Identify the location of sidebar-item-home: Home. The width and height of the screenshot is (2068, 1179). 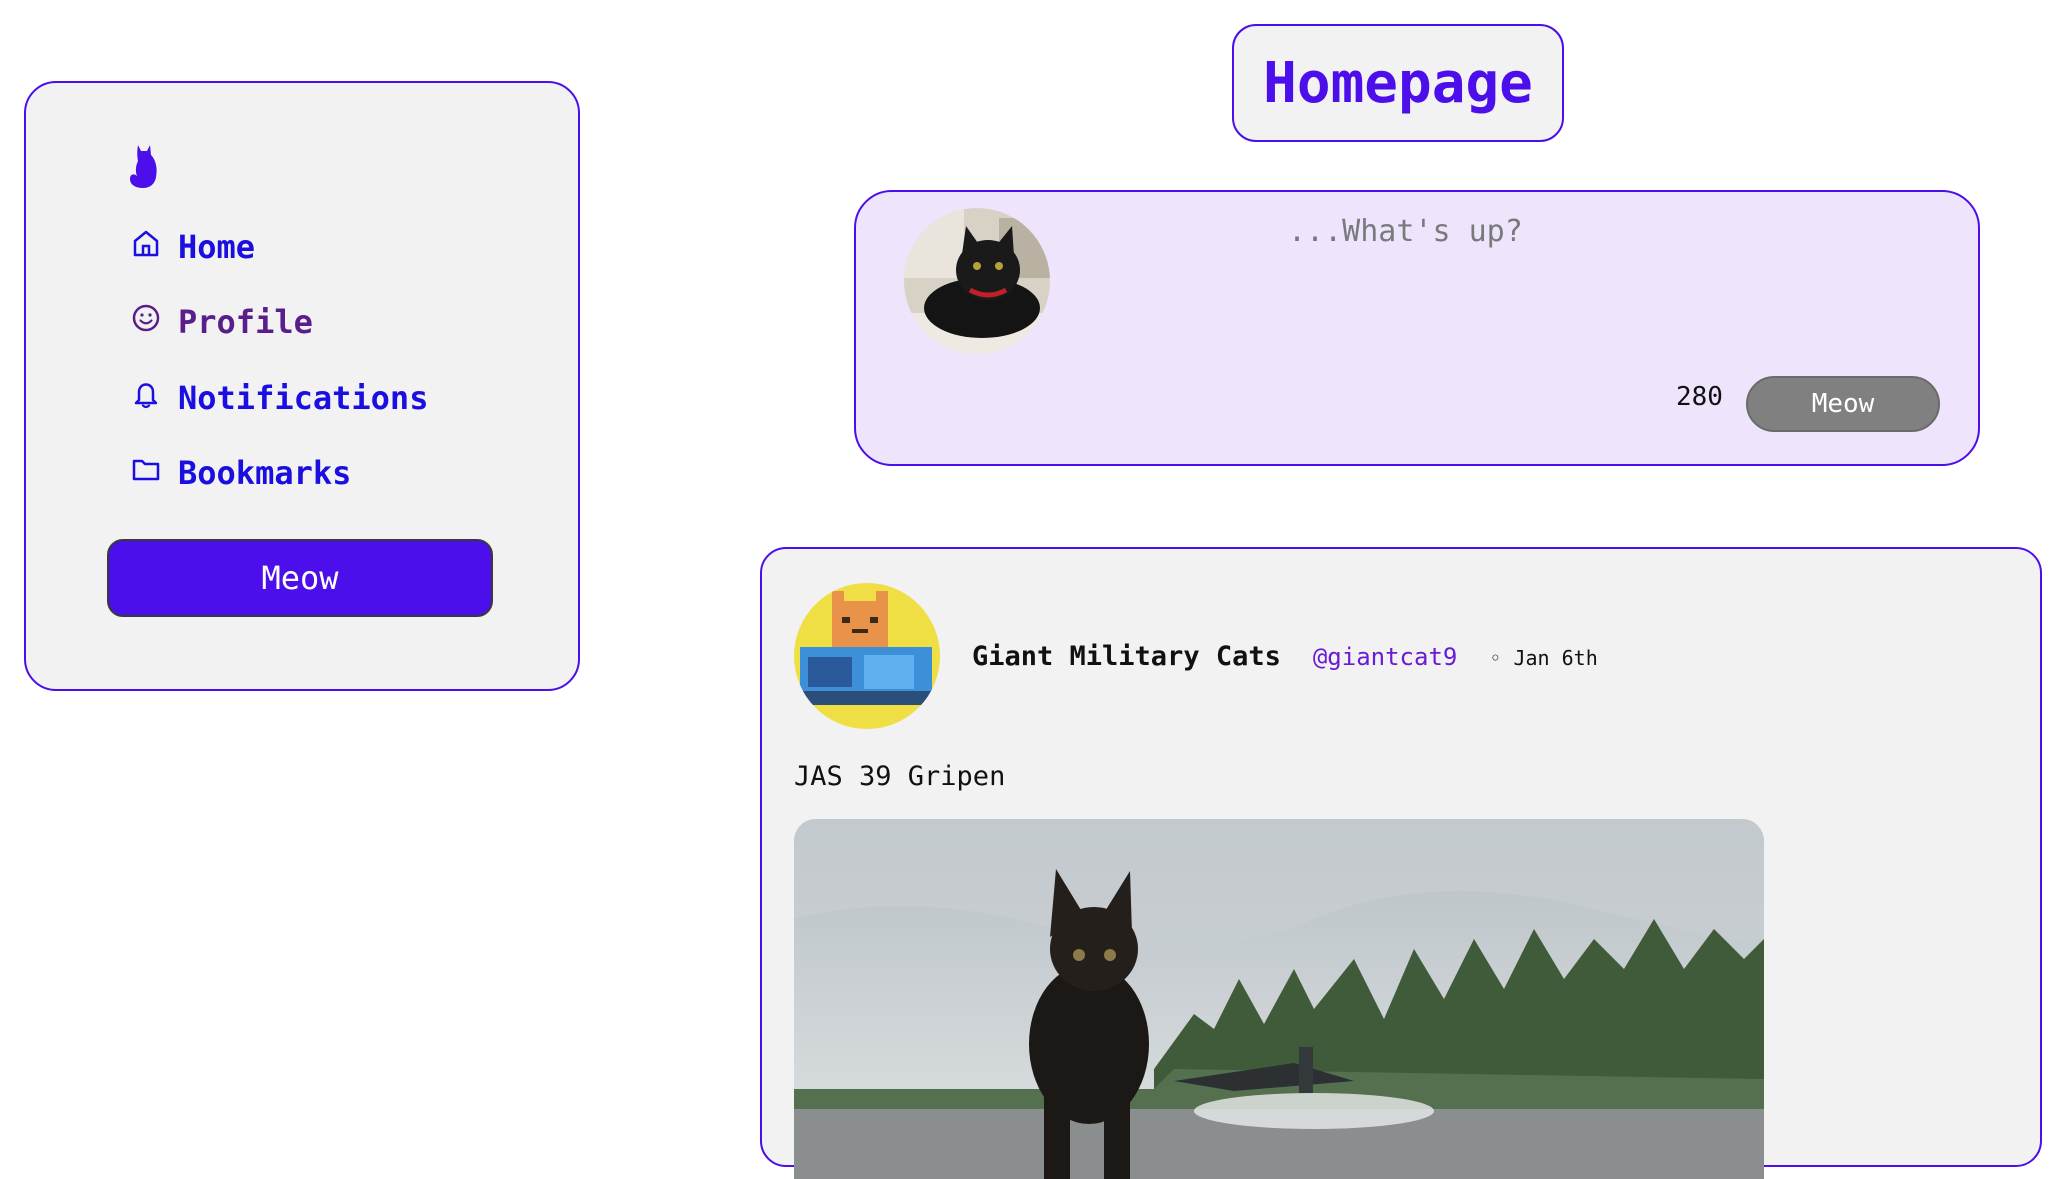
(192, 247).